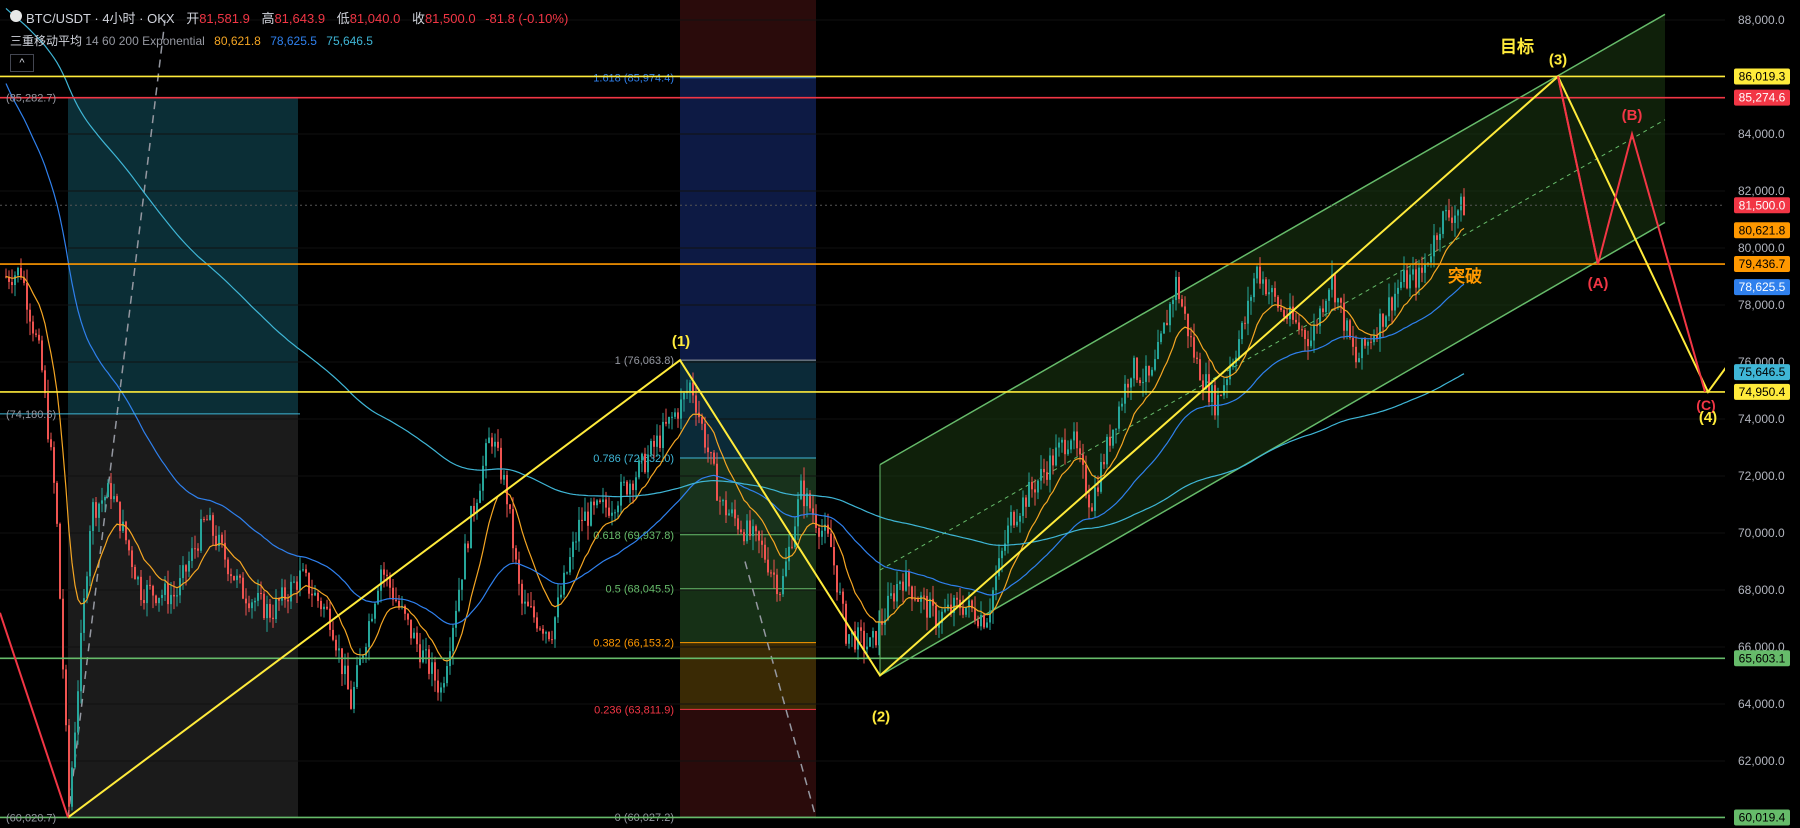 The height and width of the screenshot is (828, 1800). What do you see at coordinates (268, 18) in the screenshot?
I see `high-label: 高` at bounding box center [268, 18].